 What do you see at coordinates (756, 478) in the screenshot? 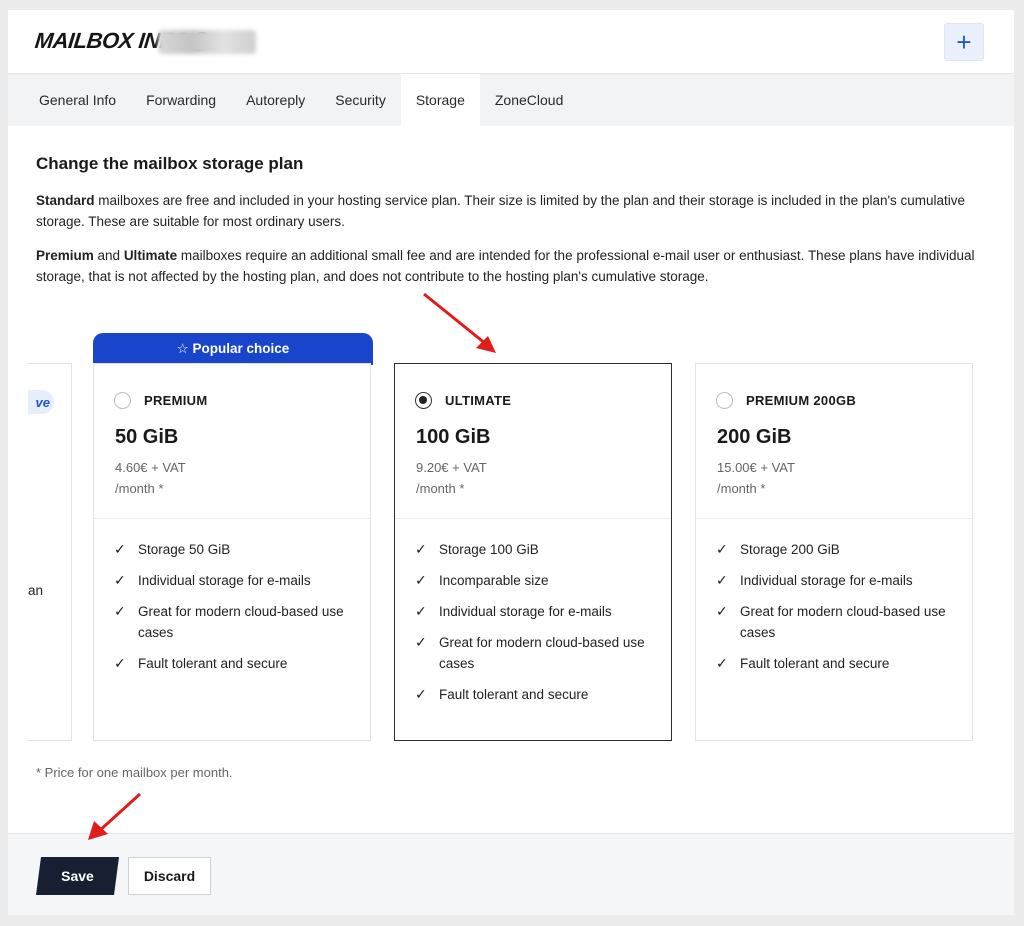
I see `plan-price: 15.00€ + VAT /month *` at bounding box center [756, 478].